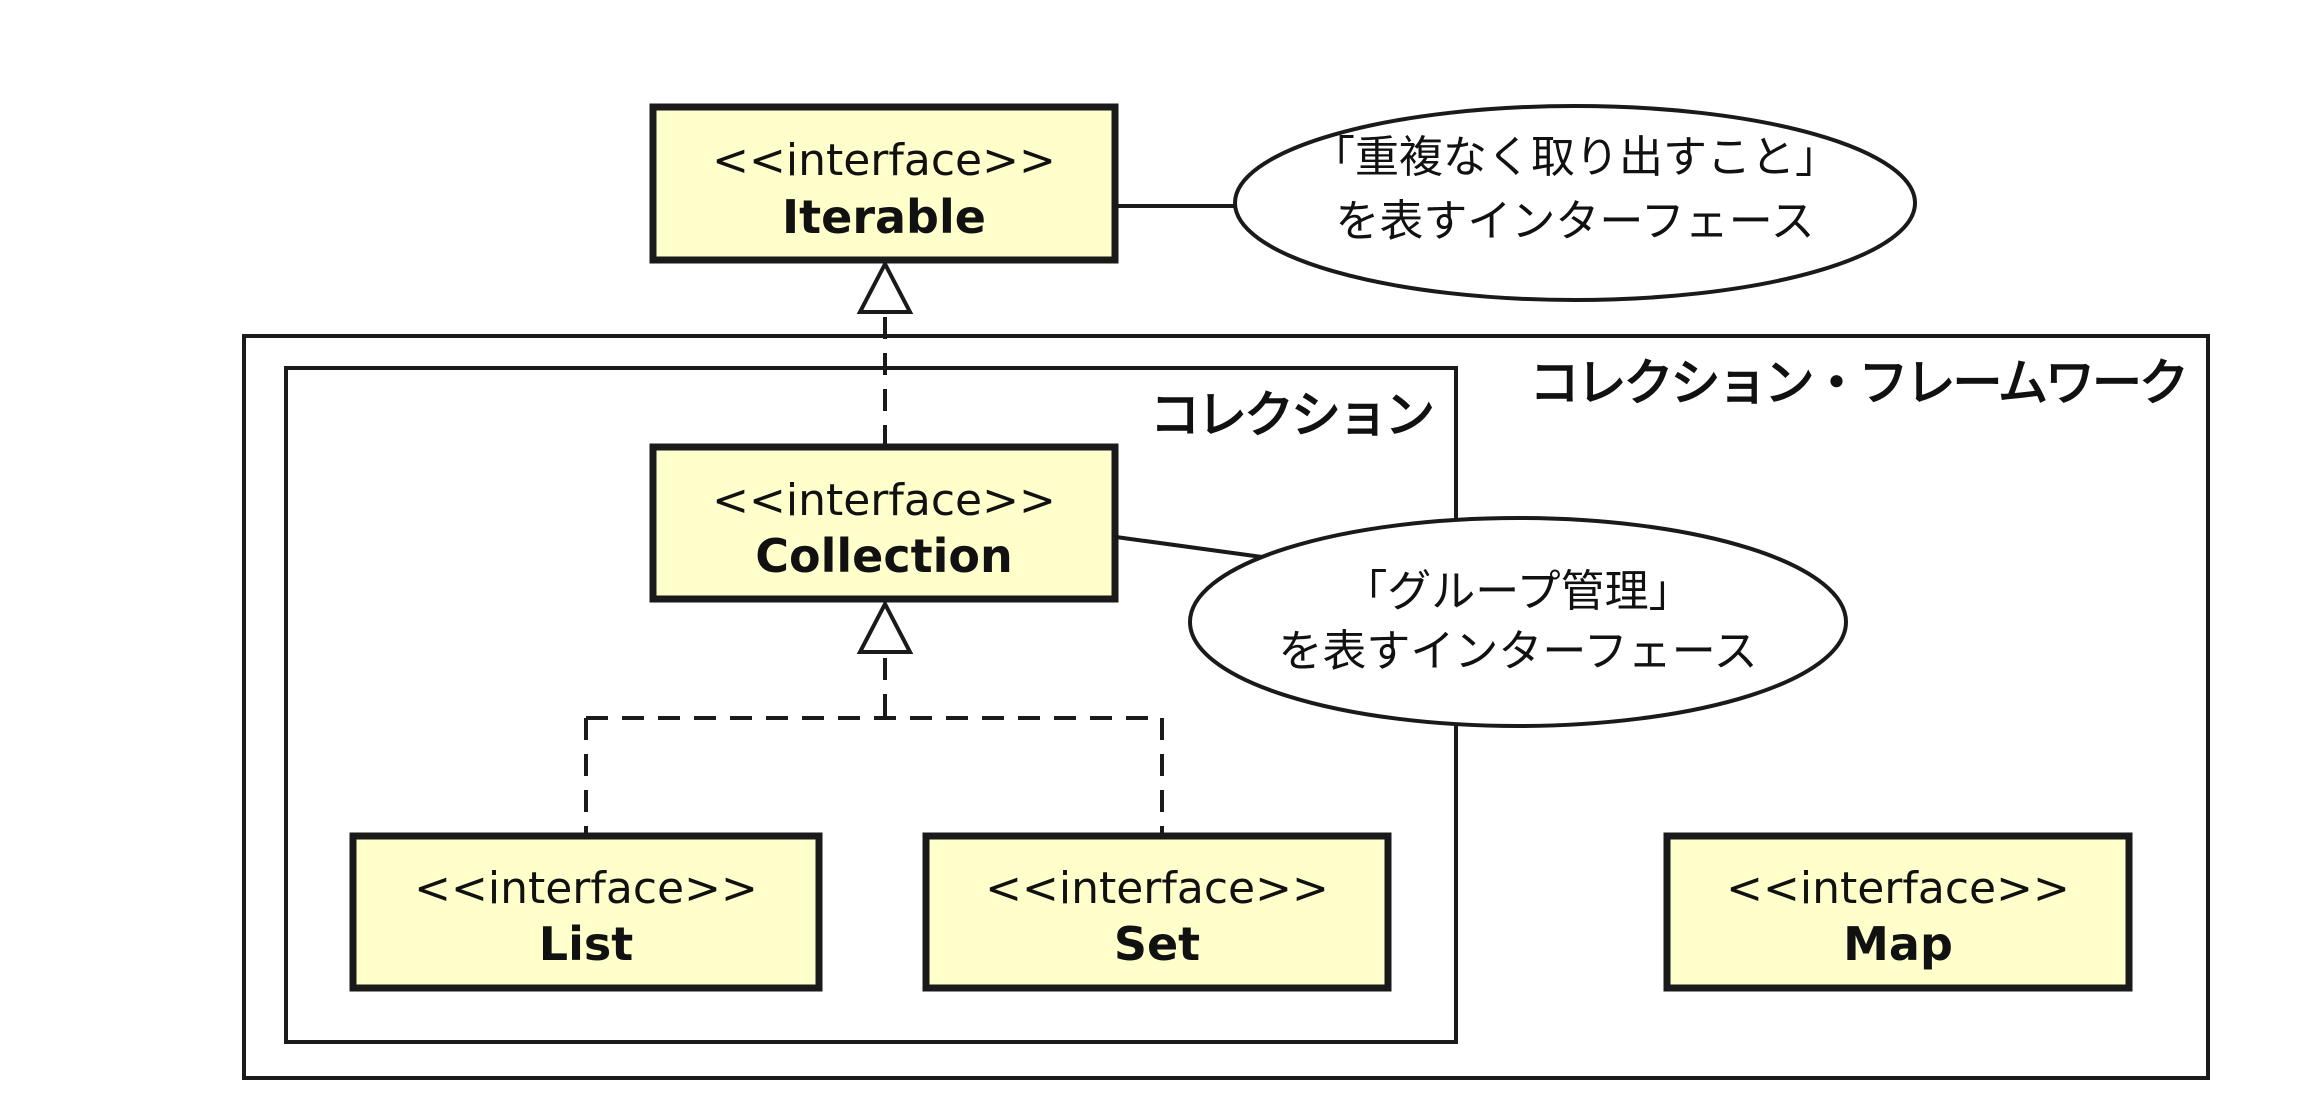  What do you see at coordinates (1574, 221) in the screenshot?
I see `iterable-note-line2: を表すインターフェース` at bounding box center [1574, 221].